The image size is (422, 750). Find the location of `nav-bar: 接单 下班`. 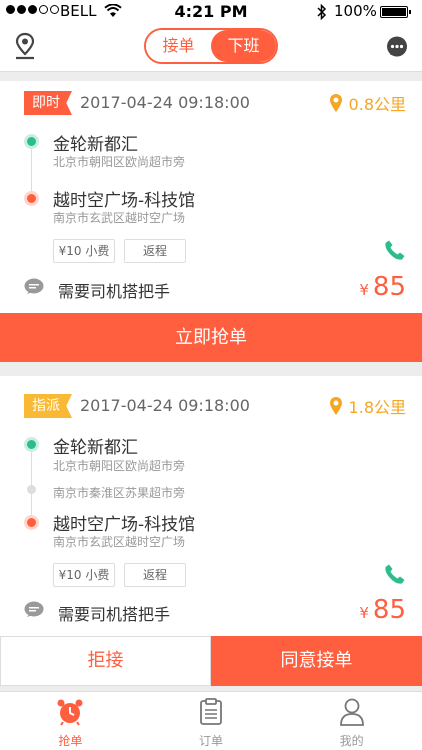

nav-bar: 接单 下班 is located at coordinates (211, 48).